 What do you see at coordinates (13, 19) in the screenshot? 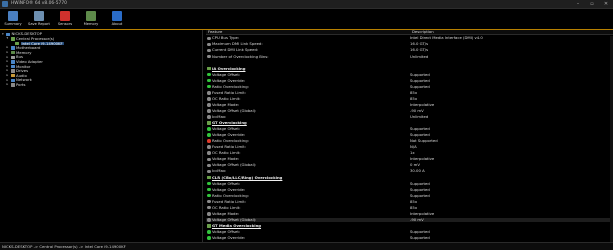
I see `summary-button: Summary` at bounding box center [13, 19].